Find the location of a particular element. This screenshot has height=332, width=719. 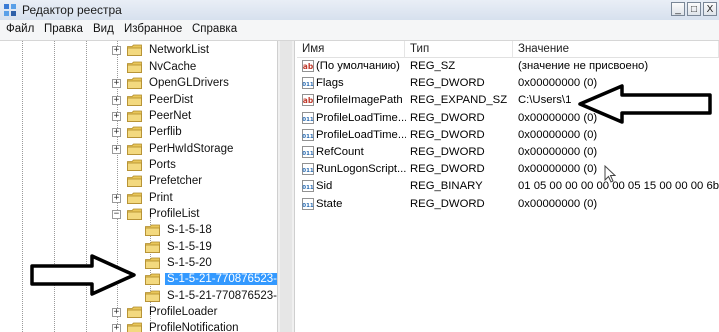

menu-favorites: Избранное is located at coordinates (153, 29).